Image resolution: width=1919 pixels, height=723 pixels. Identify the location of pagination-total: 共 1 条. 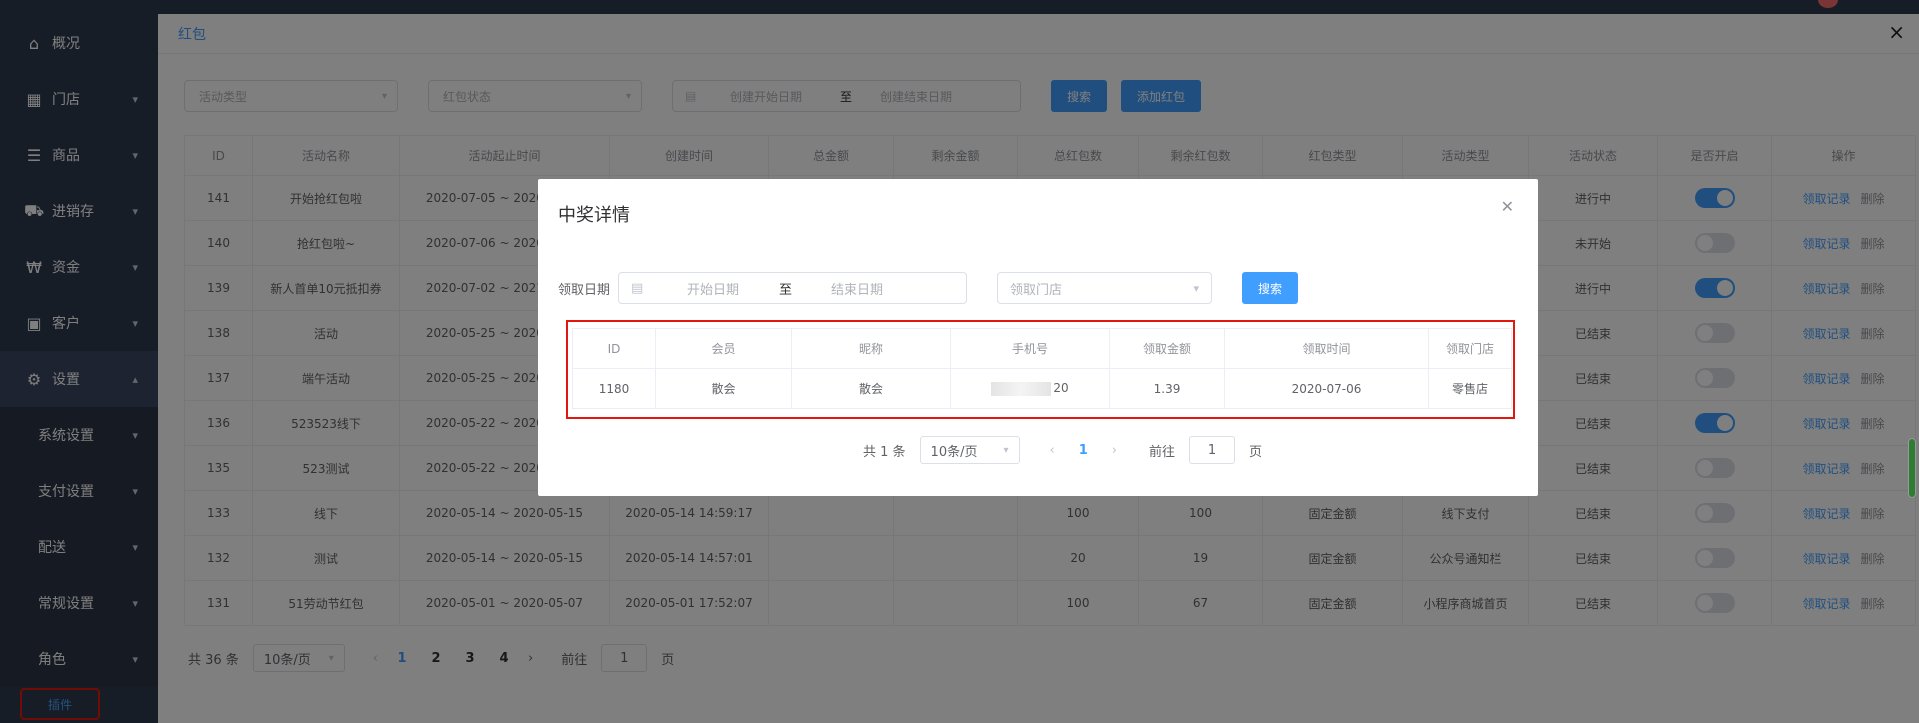
(884, 452).